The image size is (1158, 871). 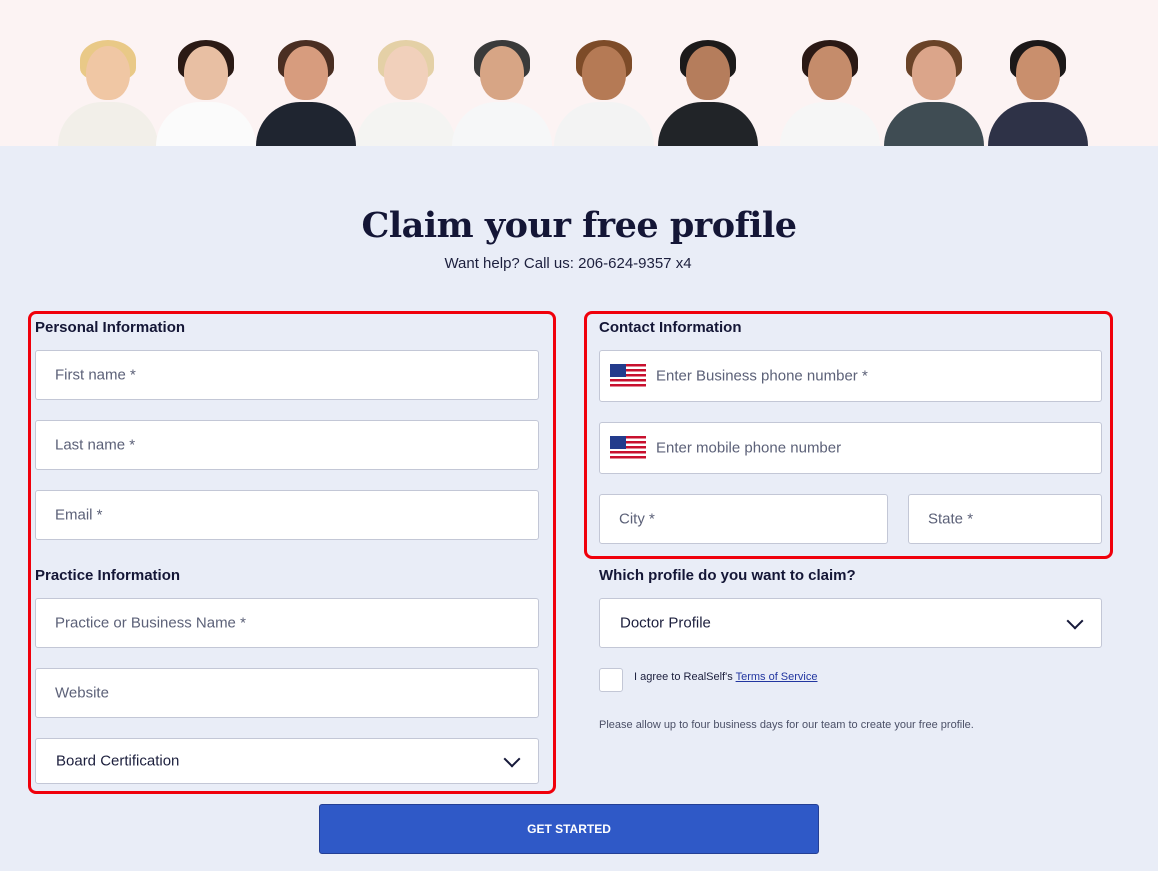 What do you see at coordinates (568, 263) in the screenshot?
I see `help-text: Want help? Call us: 206-624-9357 x4` at bounding box center [568, 263].